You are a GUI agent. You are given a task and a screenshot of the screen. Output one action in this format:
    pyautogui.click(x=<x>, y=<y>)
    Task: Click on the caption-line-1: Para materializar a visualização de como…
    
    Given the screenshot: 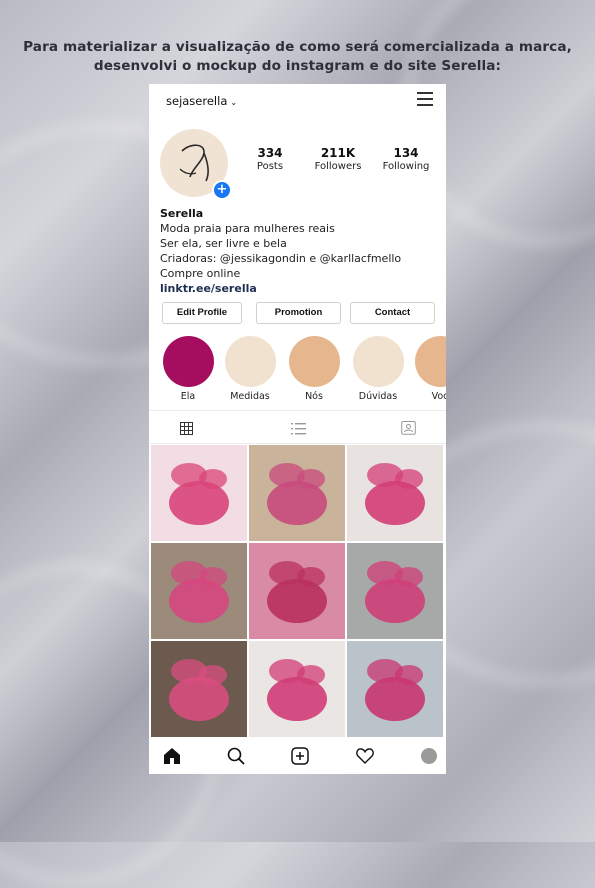 What is the action you would take?
    pyautogui.click(x=297, y=47)
    